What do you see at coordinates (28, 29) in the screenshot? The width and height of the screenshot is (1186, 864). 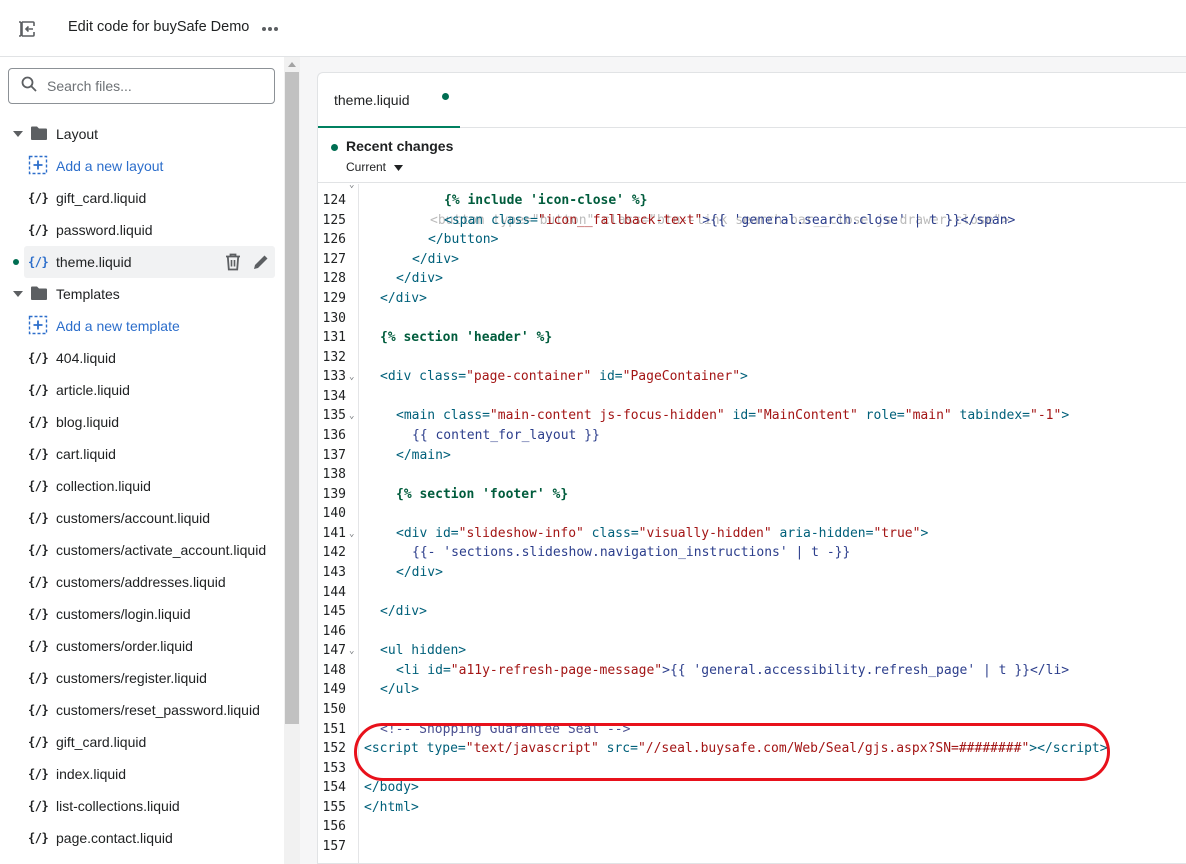 I see `exit-icon` at bounding box center [28, 29].